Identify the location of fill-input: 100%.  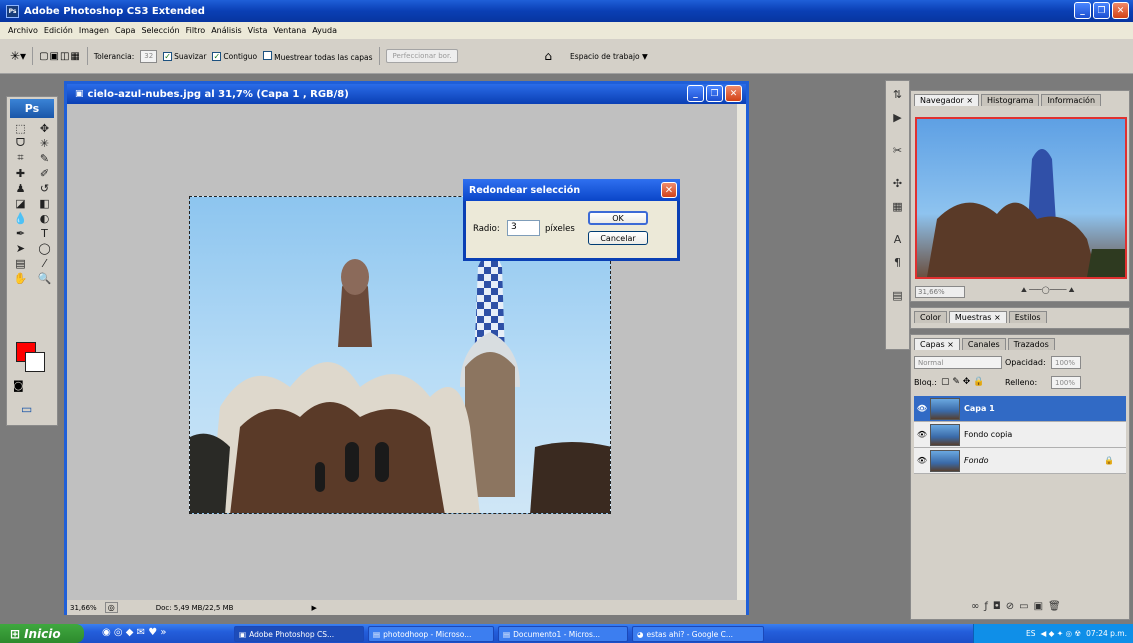
(1066, 382).